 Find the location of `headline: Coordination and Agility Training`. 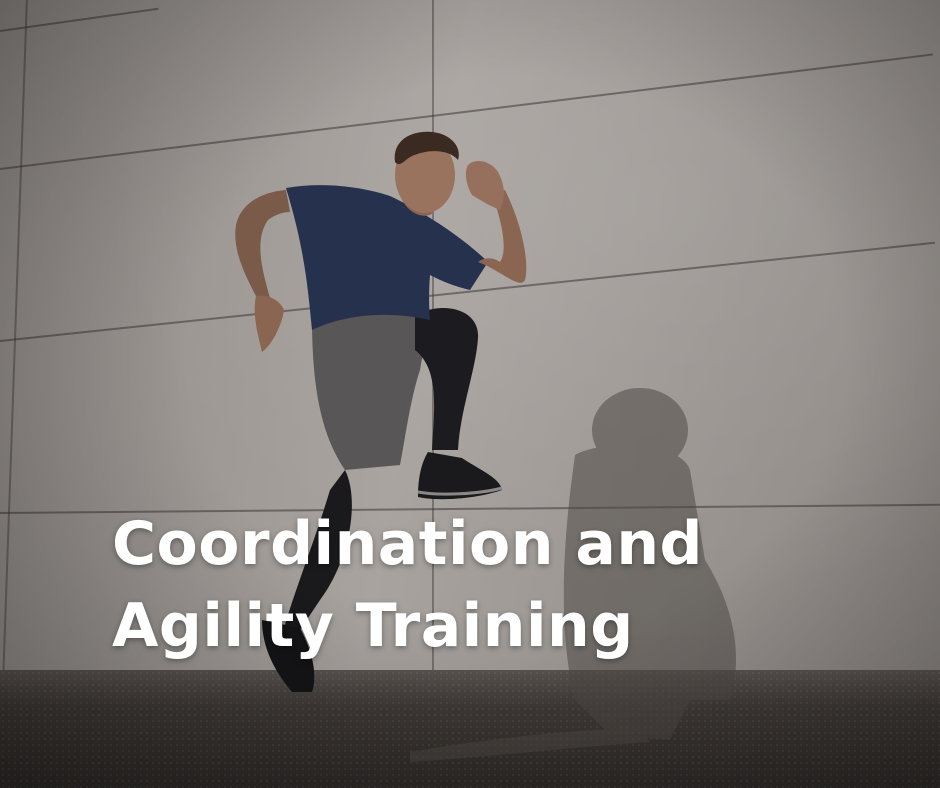

headline: Coordination and Agility Training is located at coordinates (407, 585).